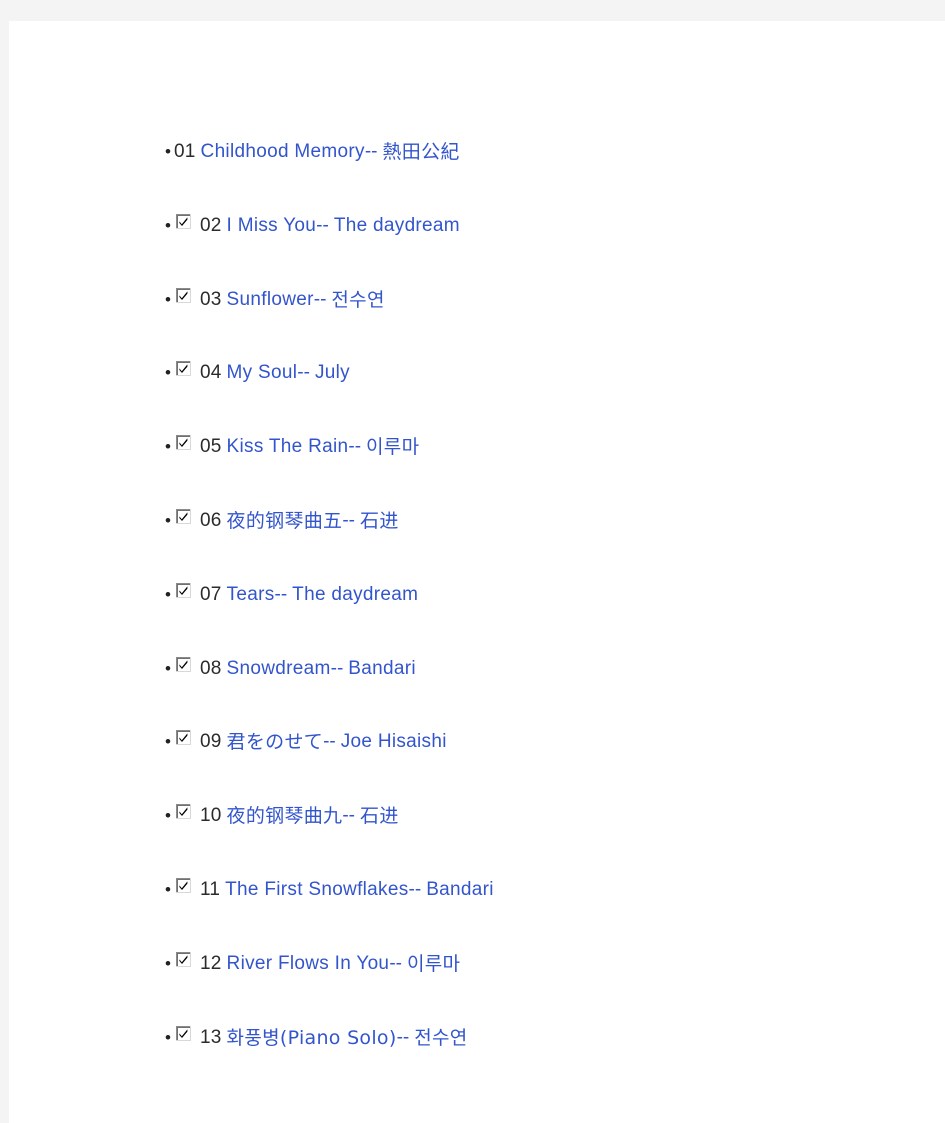 The image size is (945, 1123). Describe the element at coordinates (308, 964) in the screenshot. I see `track-title: River Flows In You` at that location.